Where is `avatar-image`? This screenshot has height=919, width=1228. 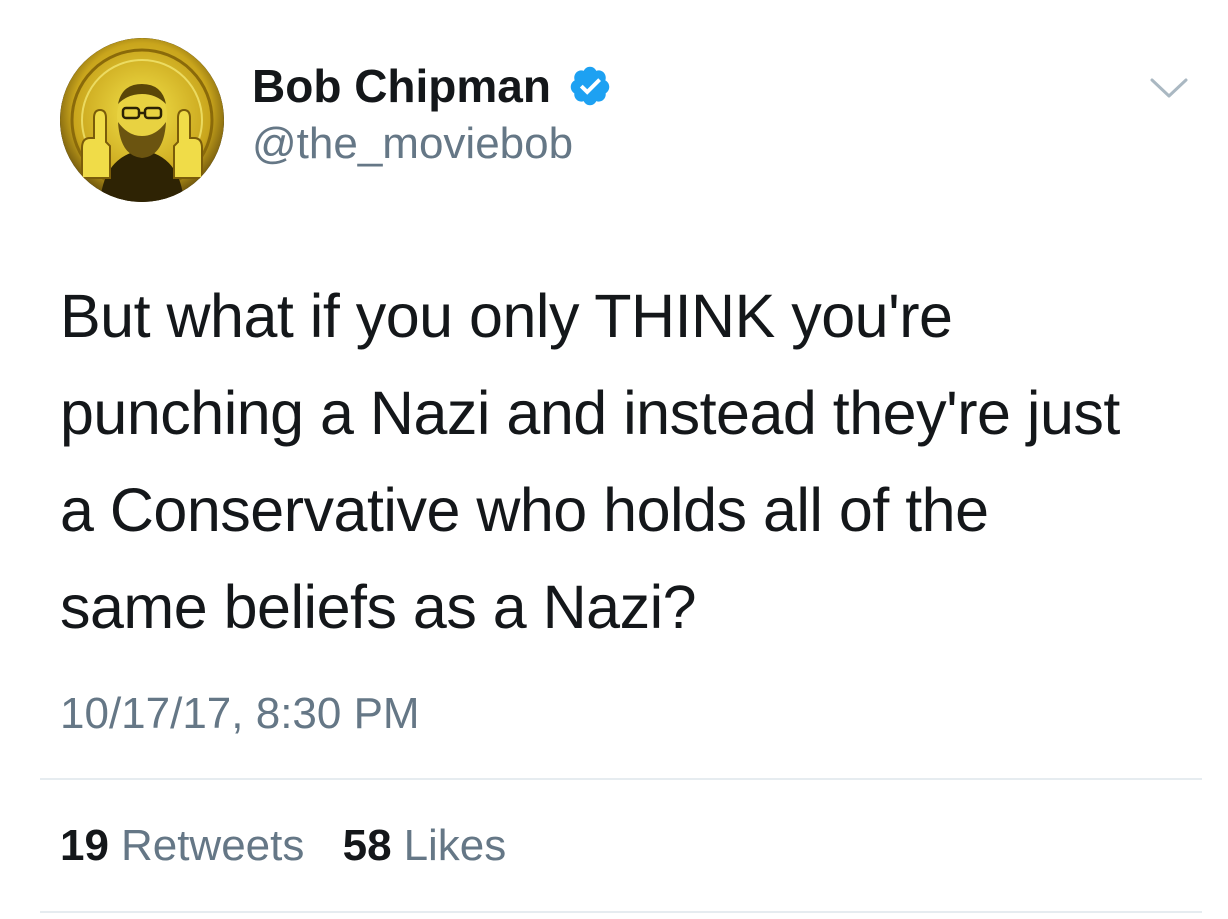 avatar-image is located at coordinates (142, 120).